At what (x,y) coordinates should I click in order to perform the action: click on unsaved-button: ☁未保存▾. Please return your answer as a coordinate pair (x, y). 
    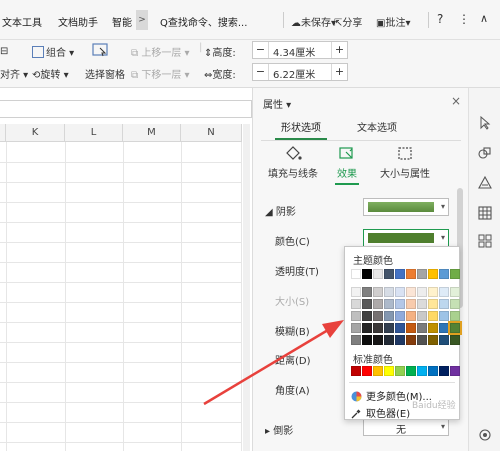
    Looking at the image, I should click on (313, 21).